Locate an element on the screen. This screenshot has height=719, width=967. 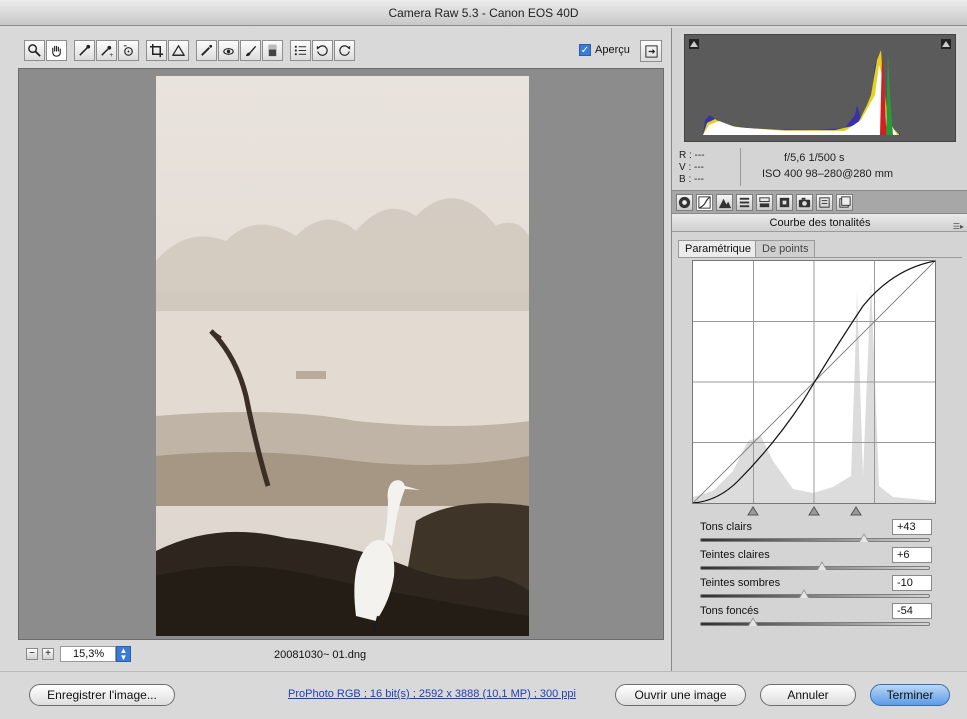
tab-point: De points is located at coordinates (785, 249).